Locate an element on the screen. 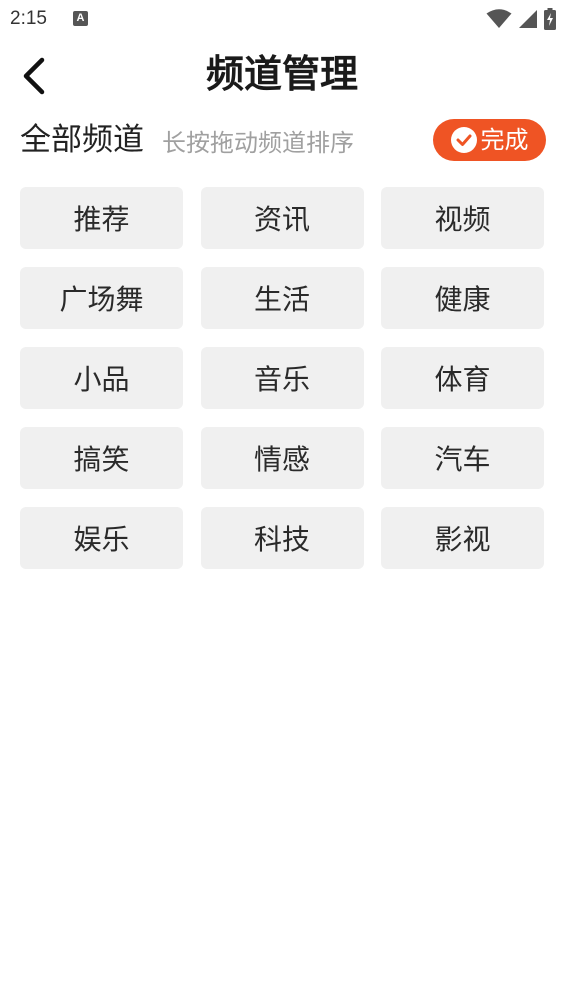  status-bar: 2:15 A is located at coordinates (282, 20).